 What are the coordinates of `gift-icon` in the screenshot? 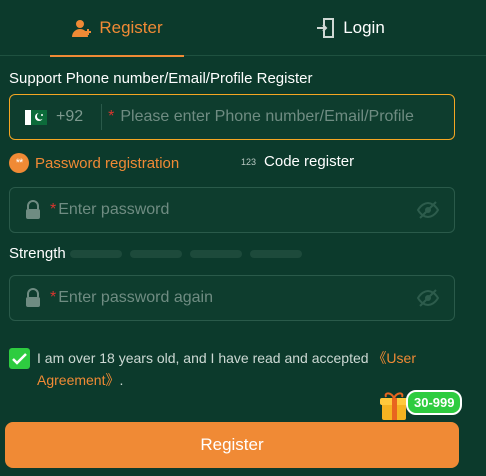 It's located at (394, 406).